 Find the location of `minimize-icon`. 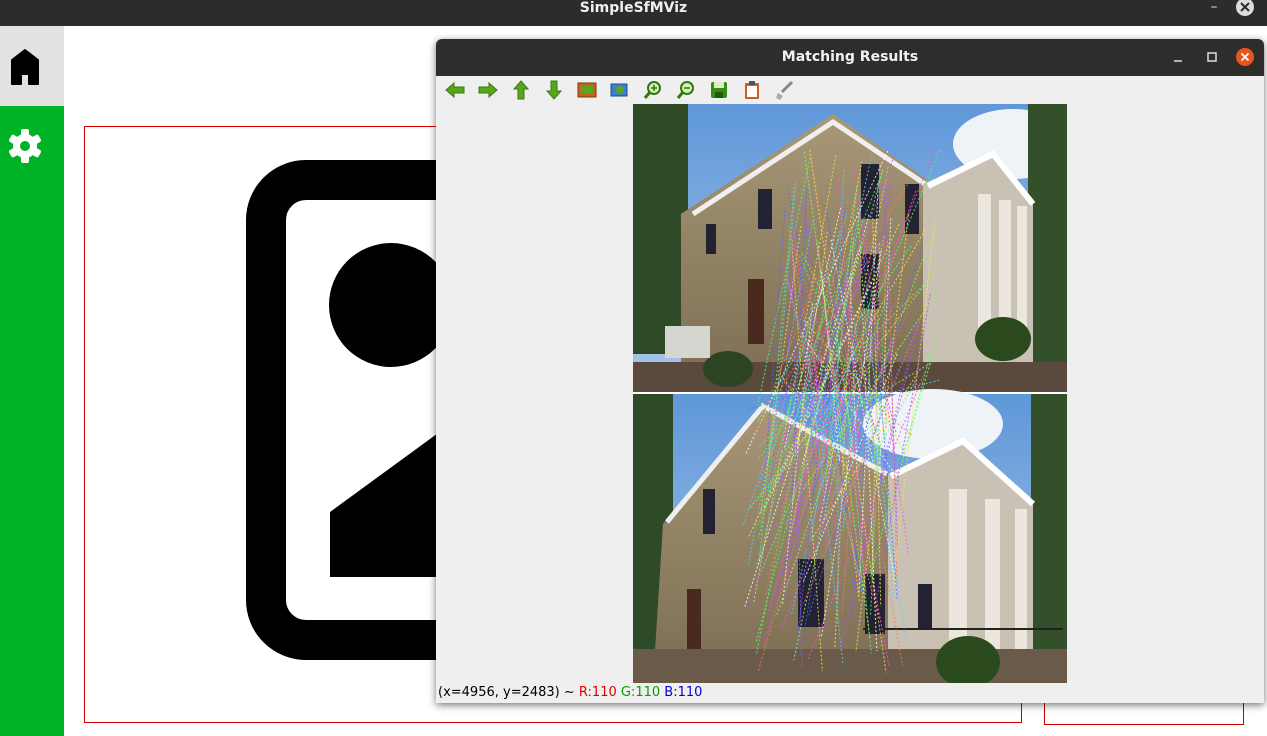

minimize-icon is located at coordinates (1178, 61).